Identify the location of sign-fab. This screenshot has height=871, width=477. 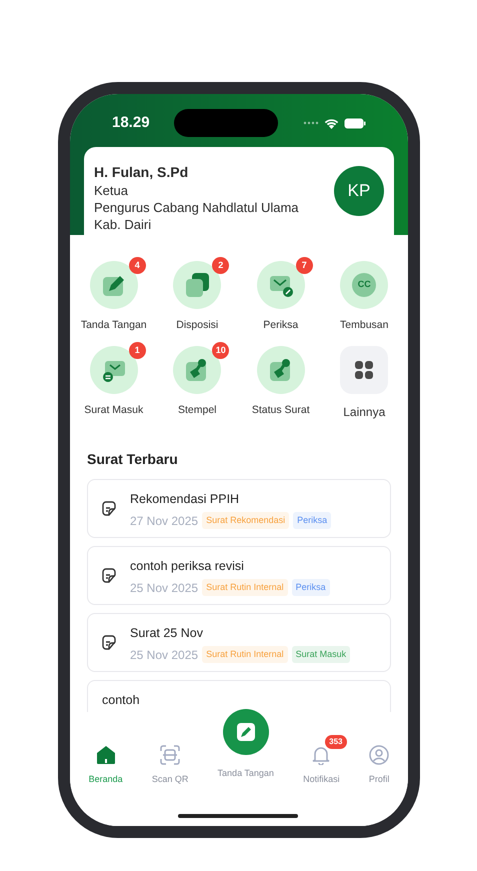
(245, 732).